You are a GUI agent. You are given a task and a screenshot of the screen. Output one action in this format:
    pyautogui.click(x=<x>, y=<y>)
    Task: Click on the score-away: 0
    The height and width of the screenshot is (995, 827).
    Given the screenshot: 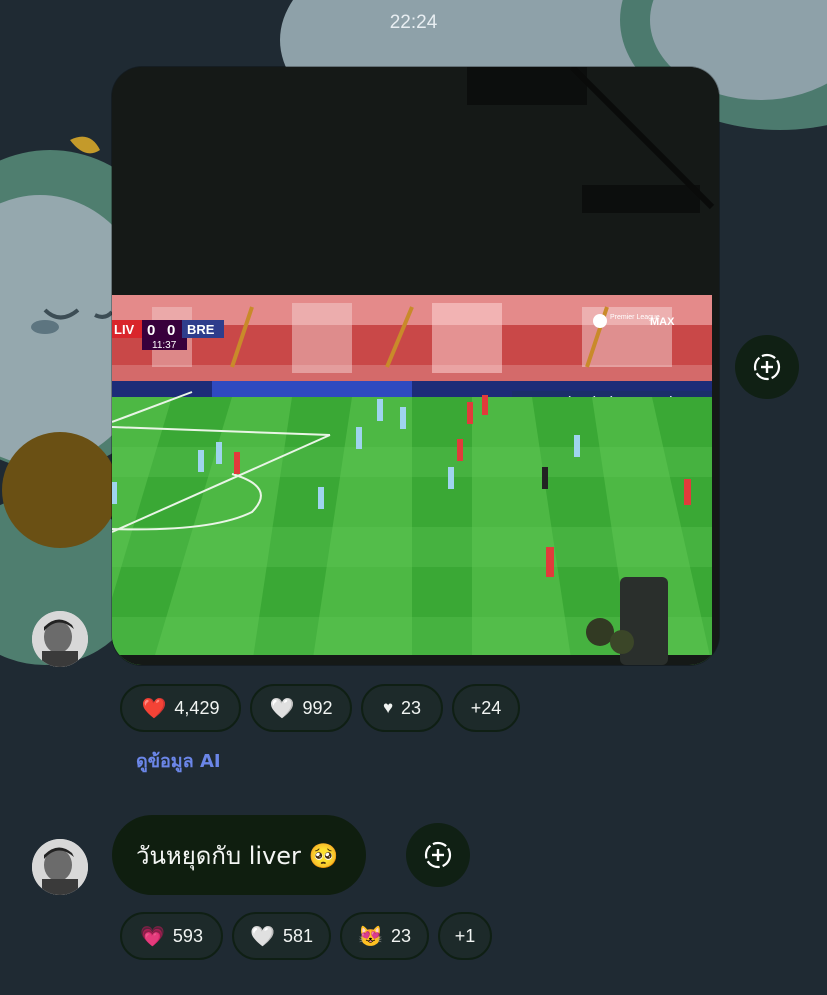 What is the action you would take?
    pyautogui.click(x=171, y=330)
    